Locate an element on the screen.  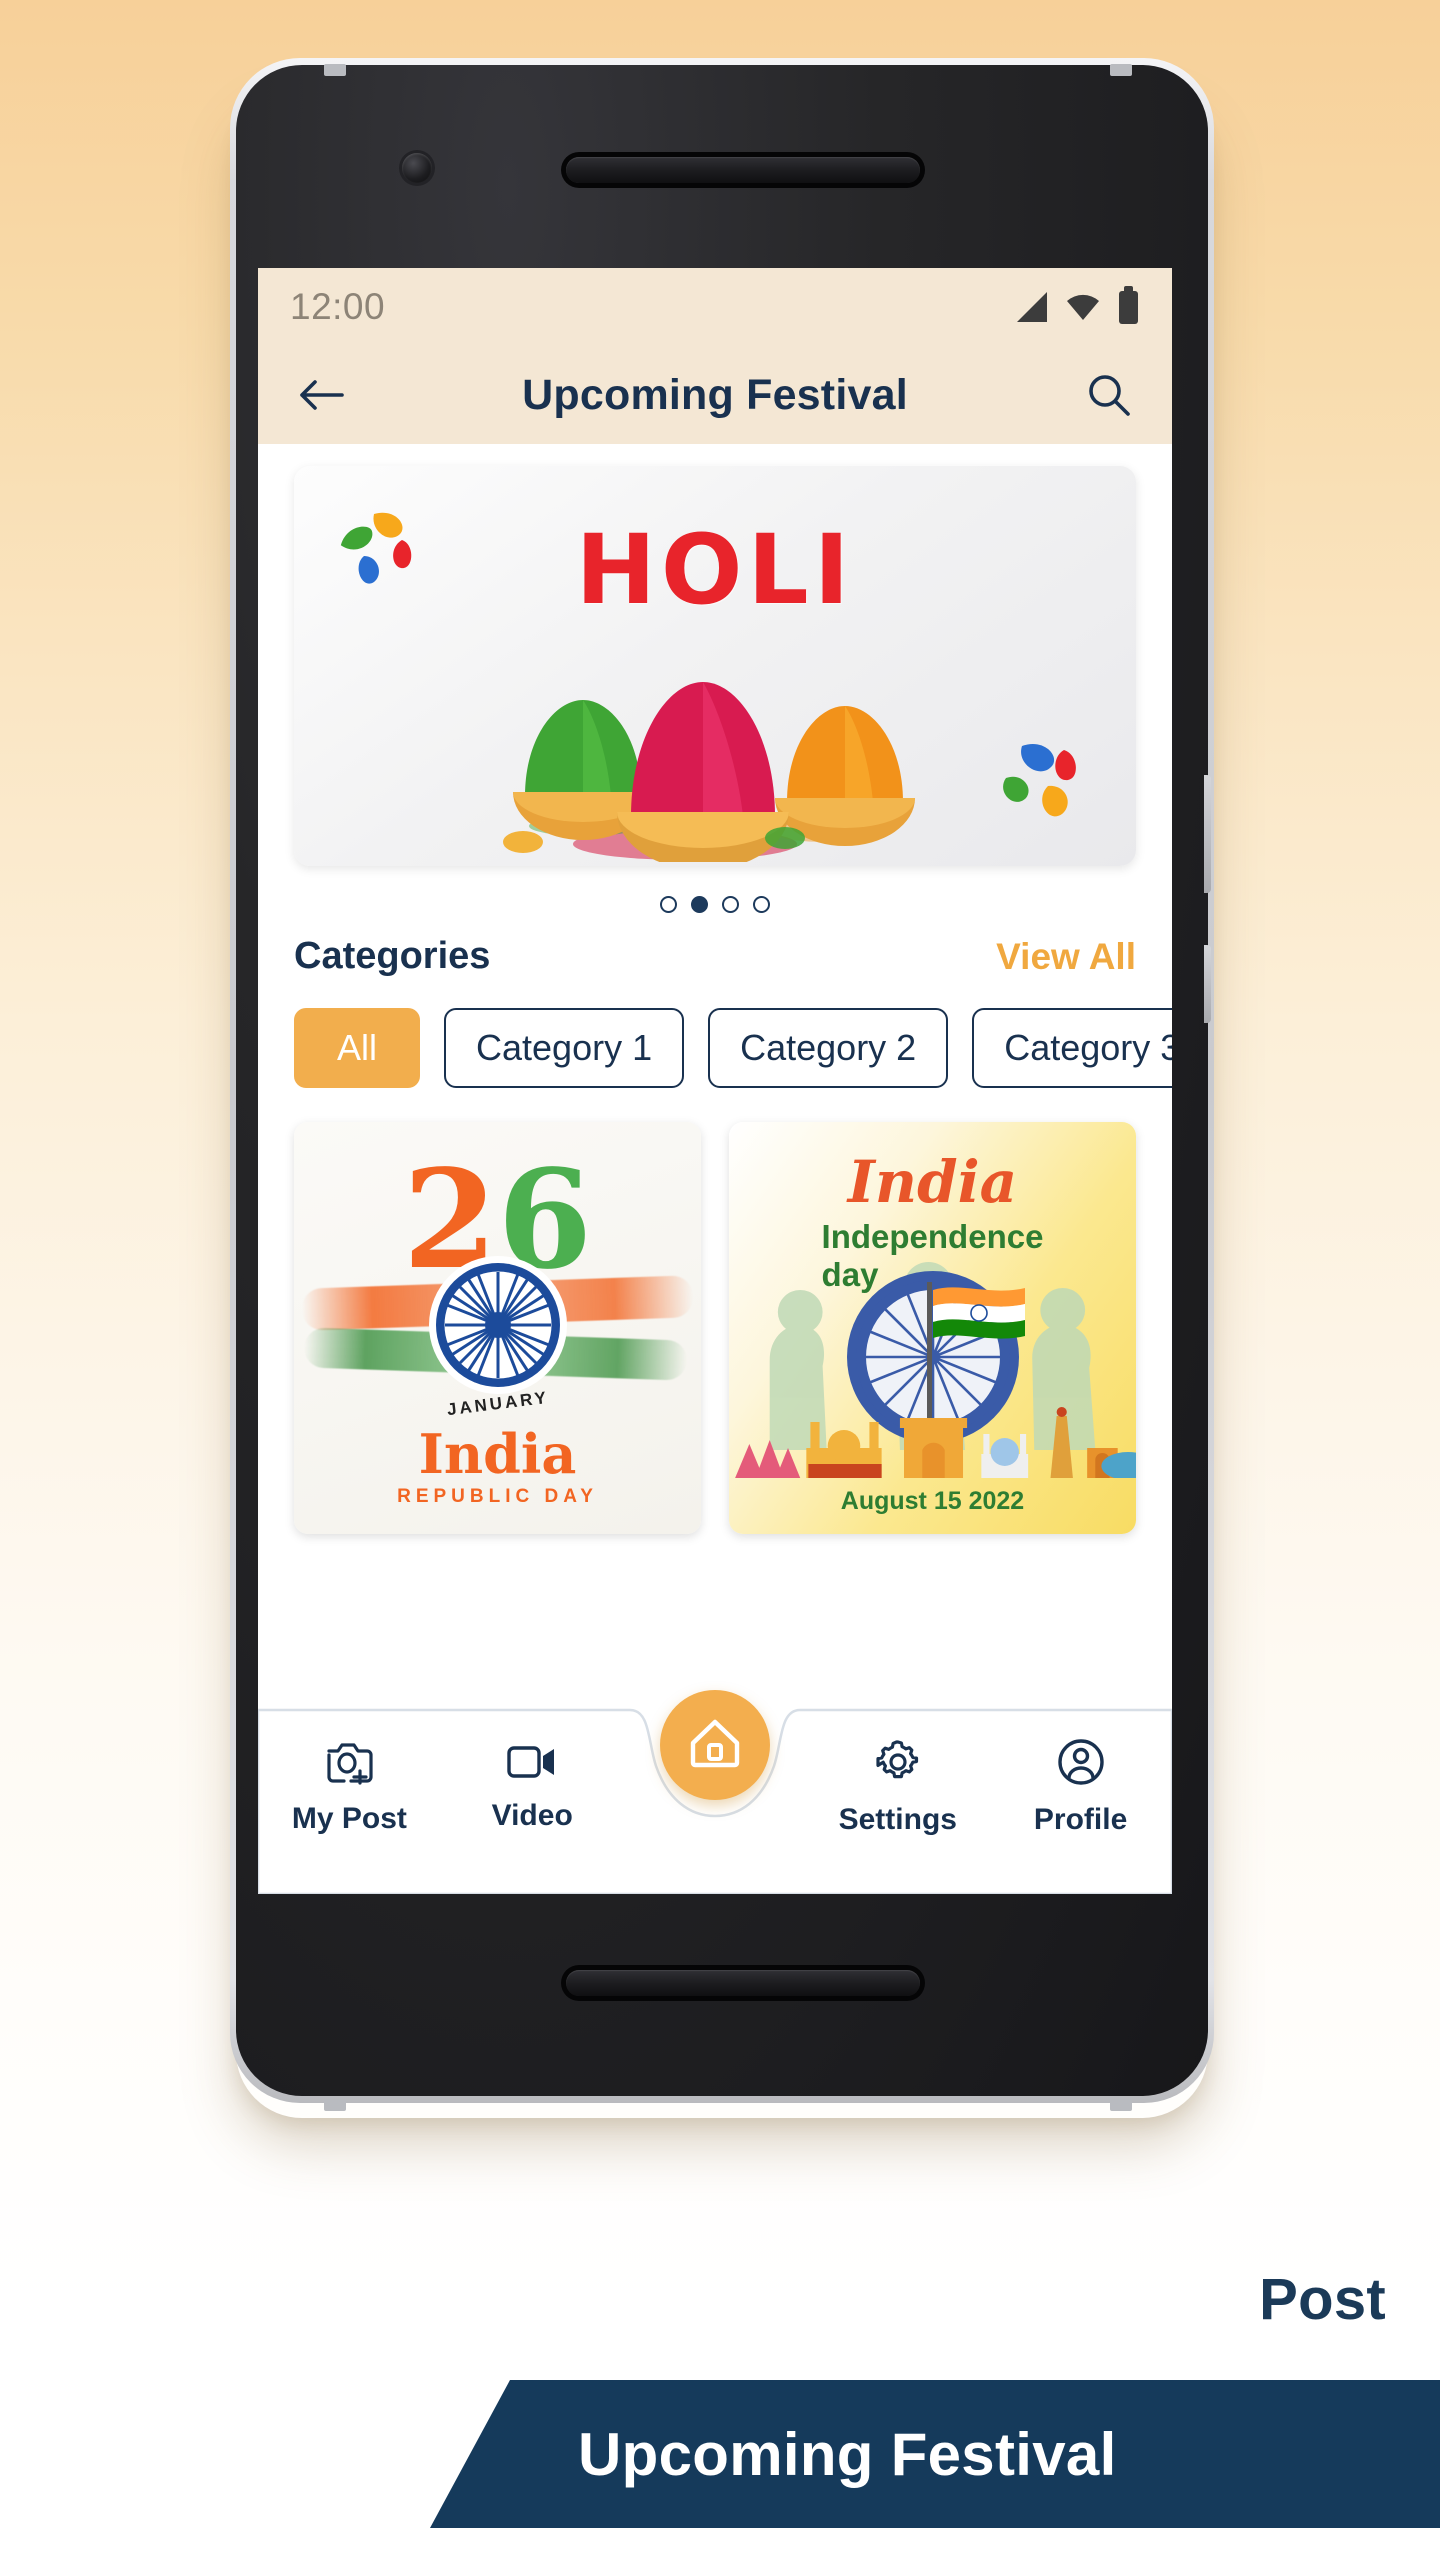
volume-button is located at coordinates (1207, 834).